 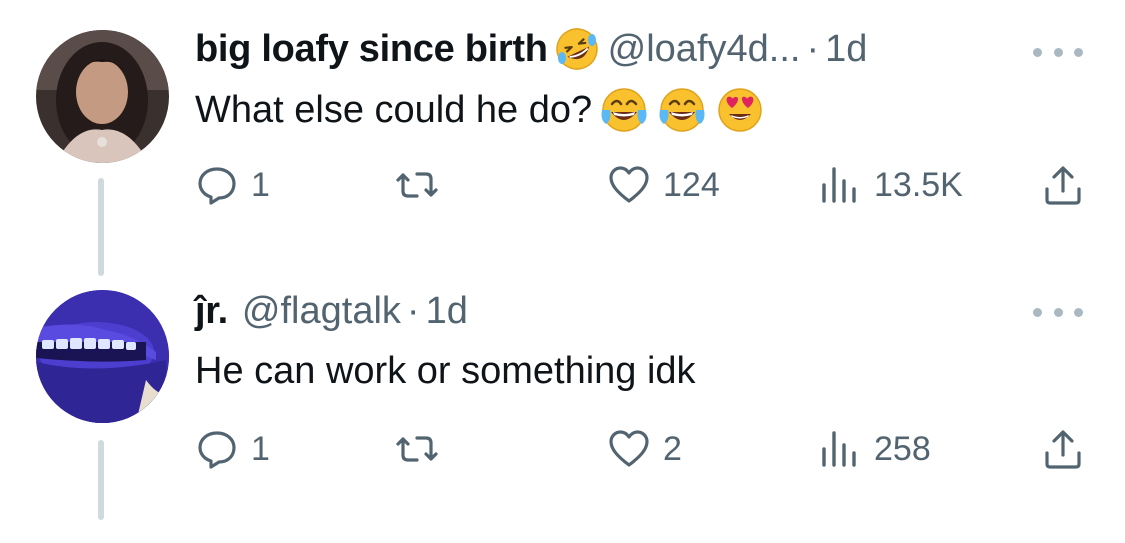 I want to click on like-count: 2, so click(x=672, y=448).